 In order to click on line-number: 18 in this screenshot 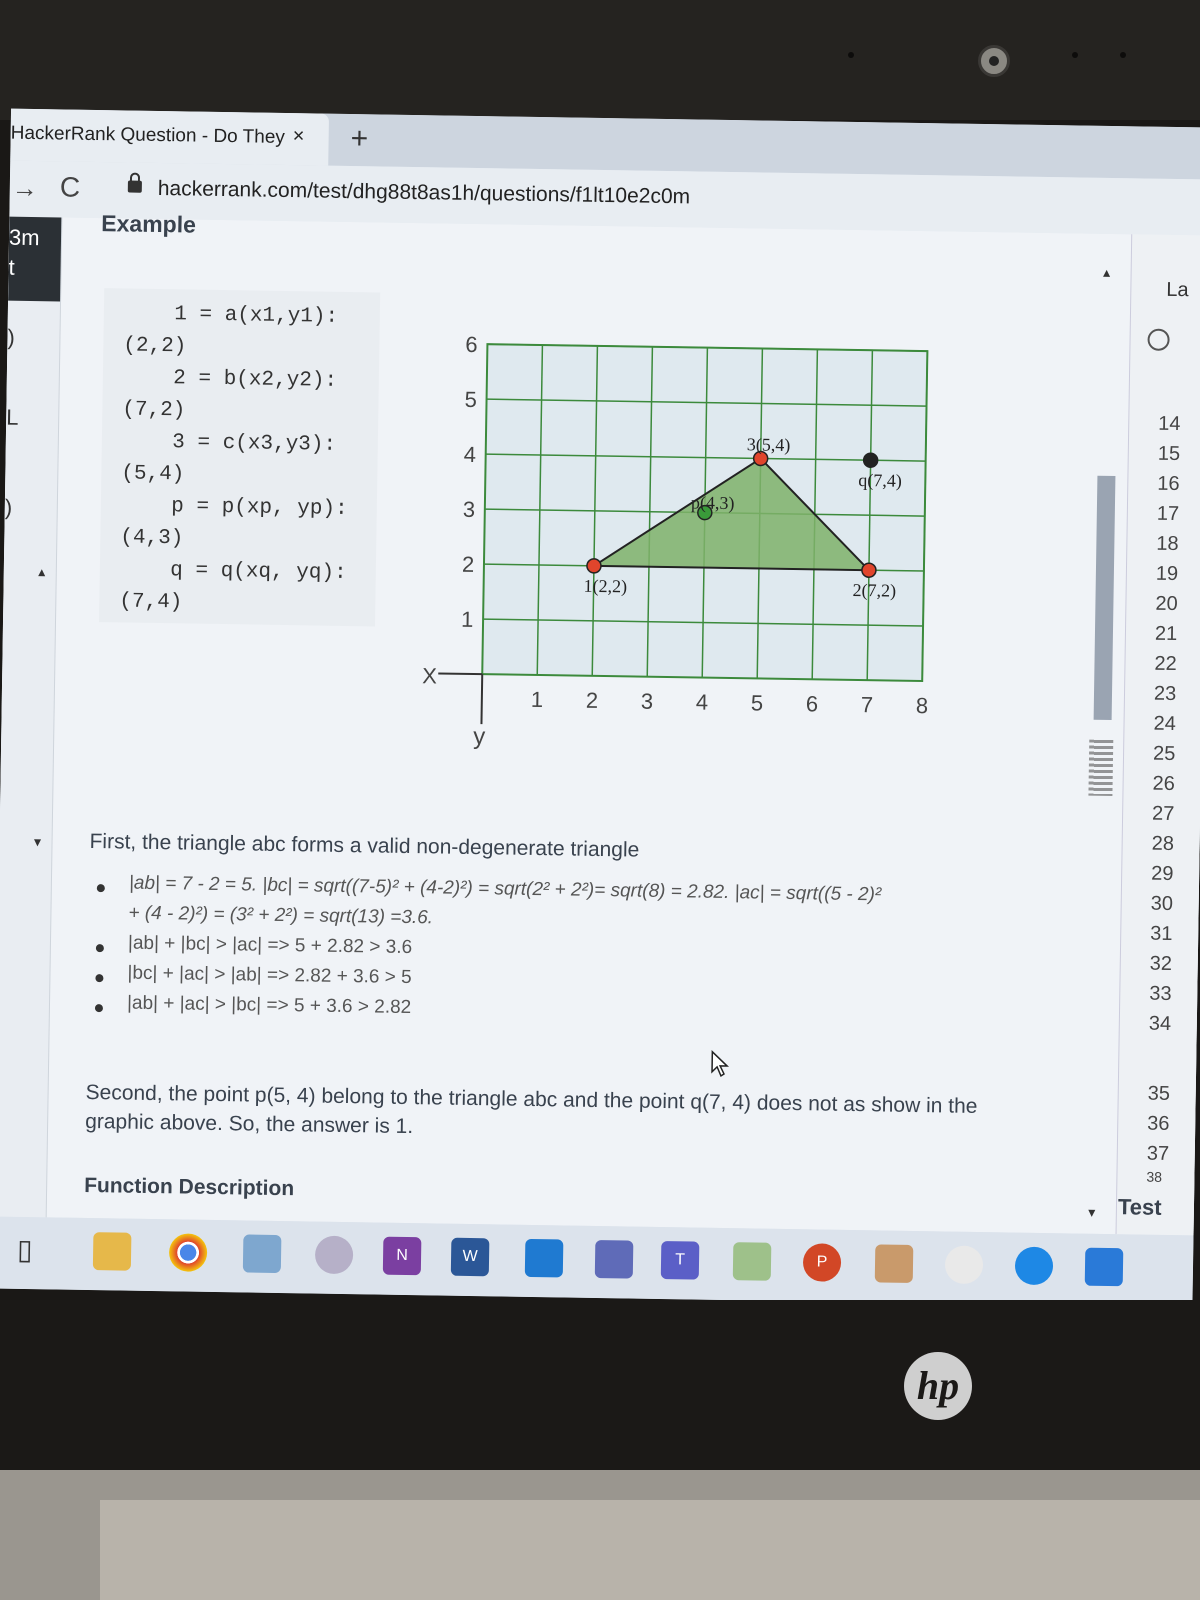, I will do `click(1167, 544)`.